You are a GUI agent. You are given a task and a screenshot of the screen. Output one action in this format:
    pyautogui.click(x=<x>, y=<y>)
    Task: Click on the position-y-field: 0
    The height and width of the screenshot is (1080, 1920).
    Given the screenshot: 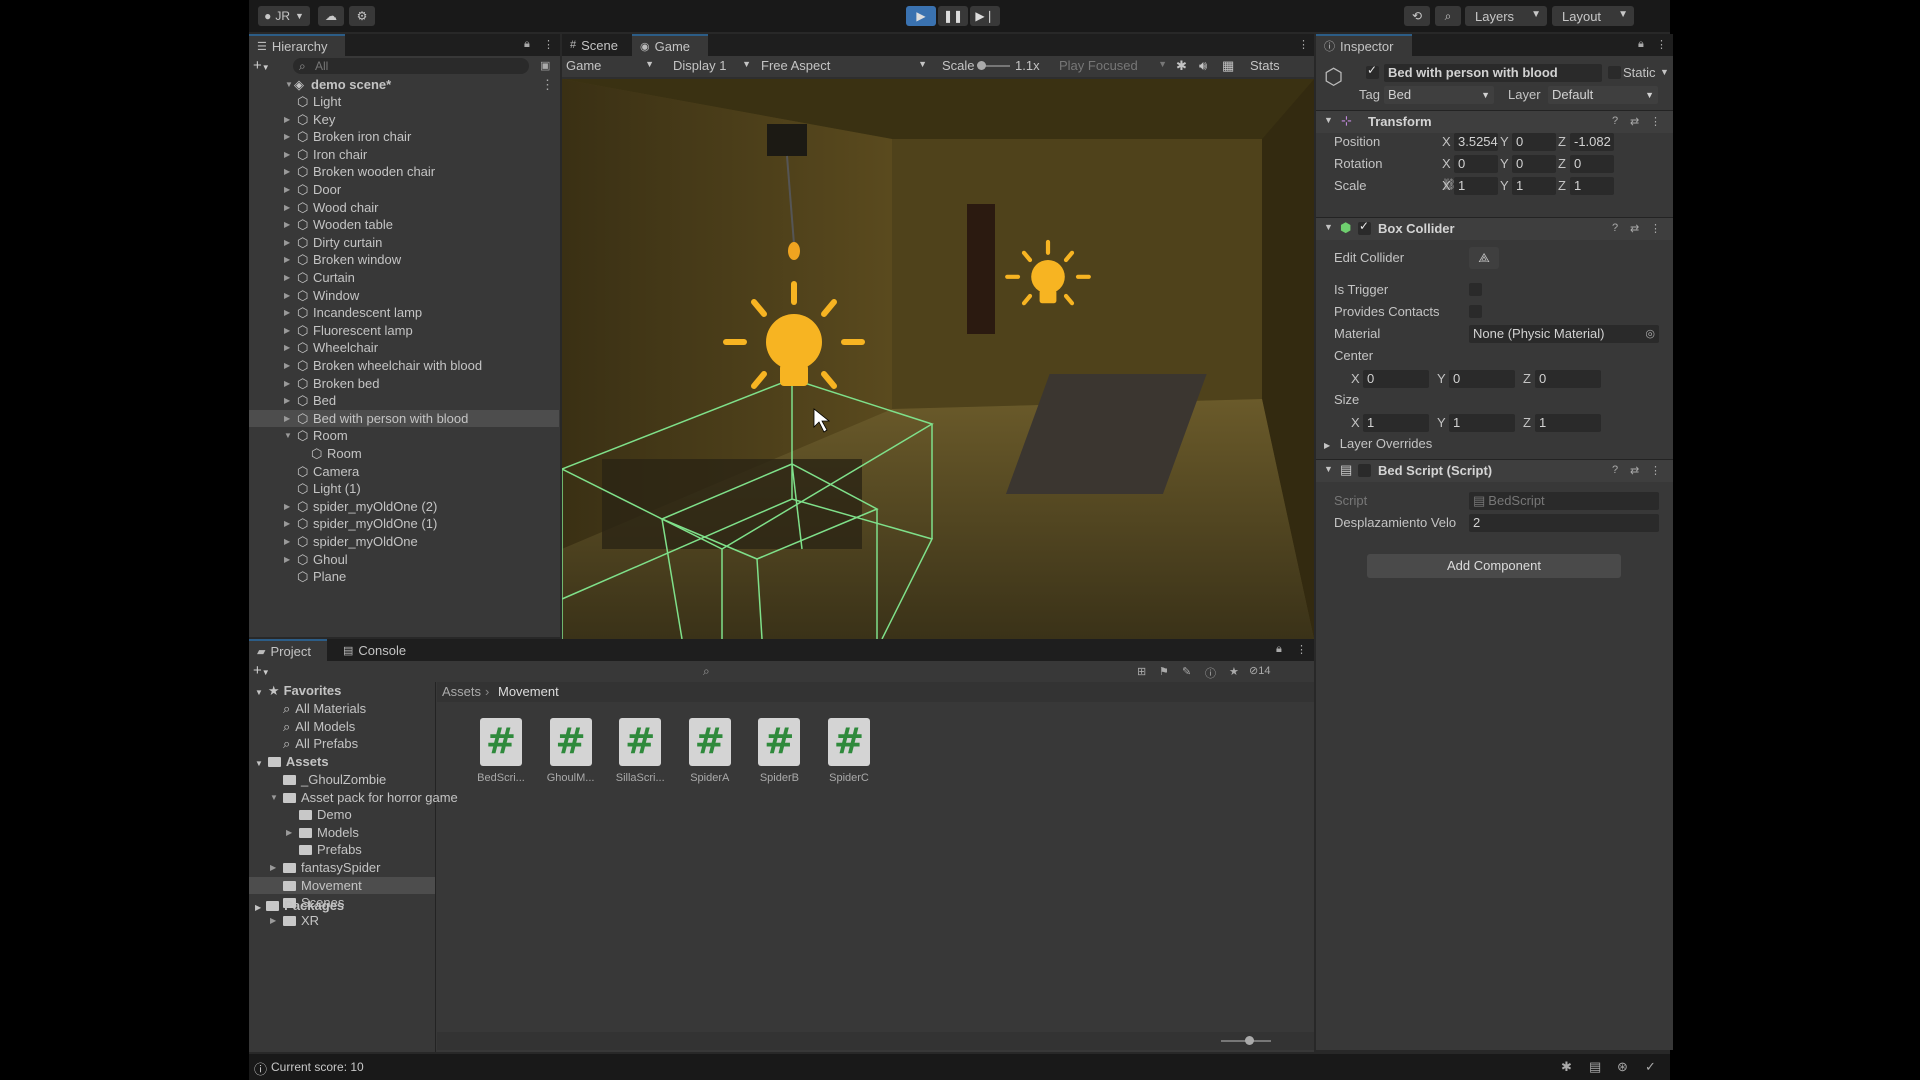 What is the action you would take?
    pyautogui.click(x=1534, y=142)
    